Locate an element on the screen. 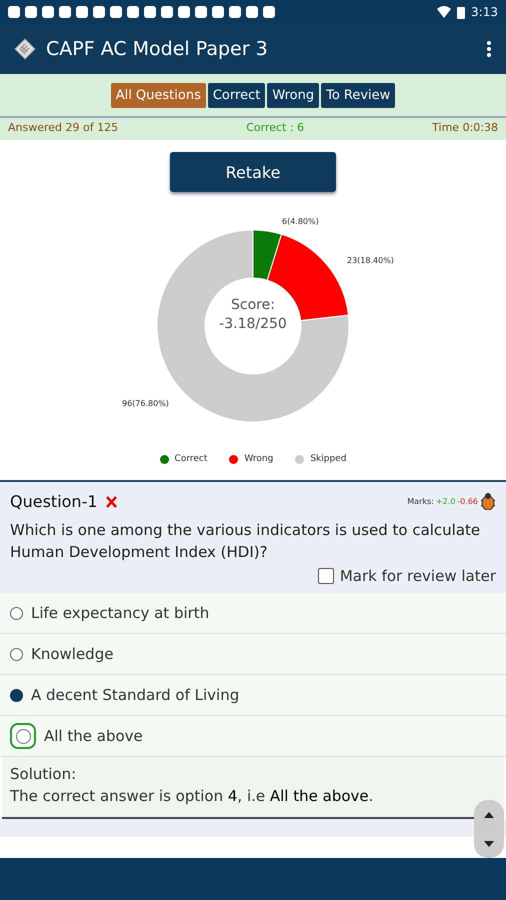  score-label: Score: is located at coordinates (253, 305).